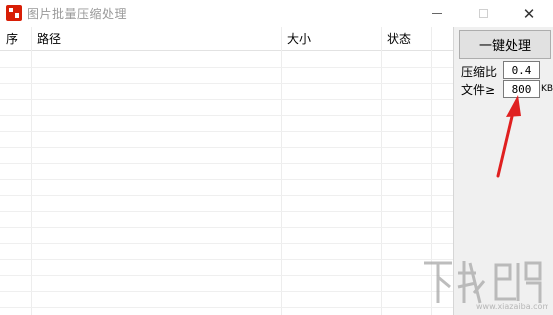  I want to click on close-button: ✕, so click(529, 13).